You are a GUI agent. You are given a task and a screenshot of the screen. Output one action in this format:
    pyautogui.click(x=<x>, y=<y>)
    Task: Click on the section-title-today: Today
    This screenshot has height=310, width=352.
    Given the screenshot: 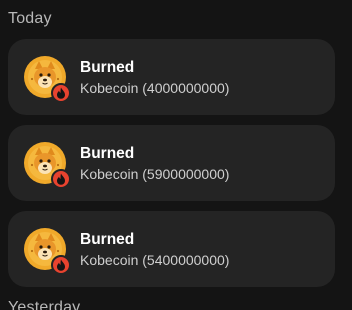 What is the action you would take?
    pyautogui.click(x=30, y=18)
    